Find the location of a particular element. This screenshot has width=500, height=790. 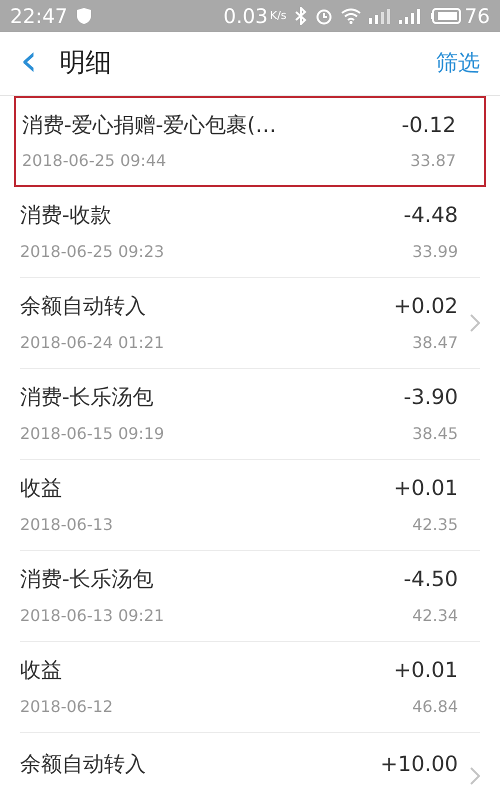

speed-unit: K/s is located at coordinates (278, 16).